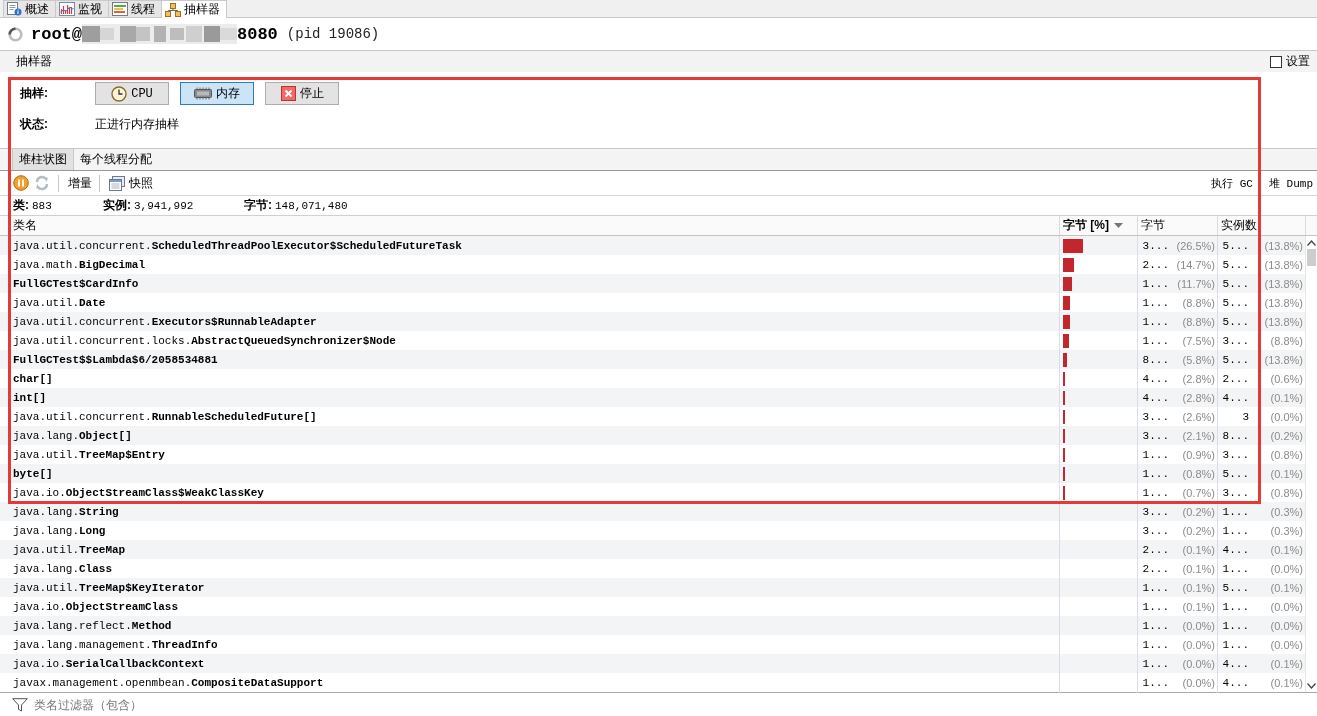 The image size is (1317, 716). I want to click on action-button: 执行 GC, so click(1232, 183).